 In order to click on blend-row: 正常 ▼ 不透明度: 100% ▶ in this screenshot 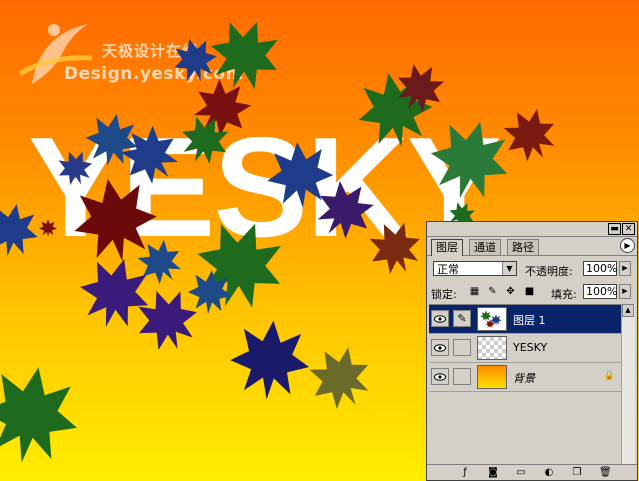, I will do `click(532, 269)`.